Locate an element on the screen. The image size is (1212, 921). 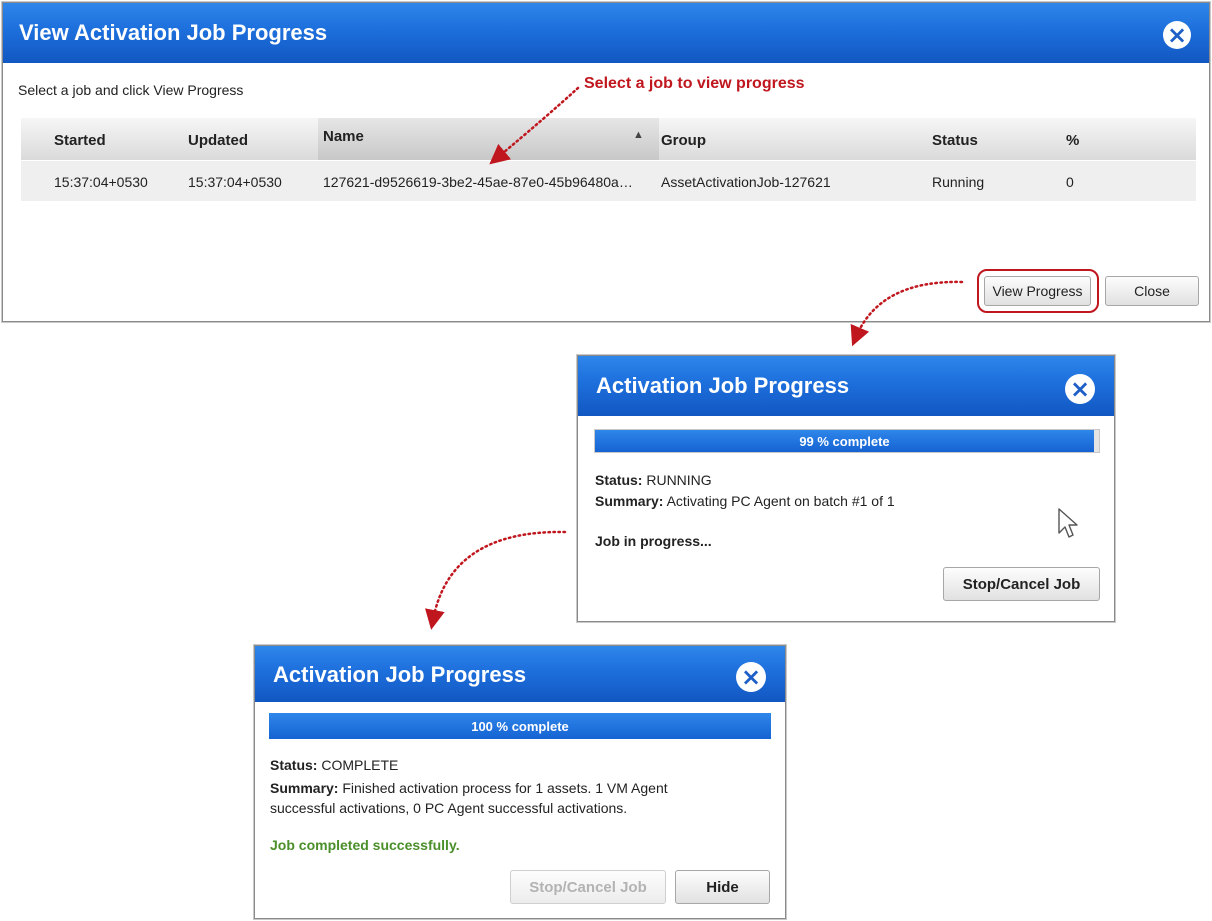
dialog-titlebar: View Activation Job Progress × is located at coordinates (606, 33).